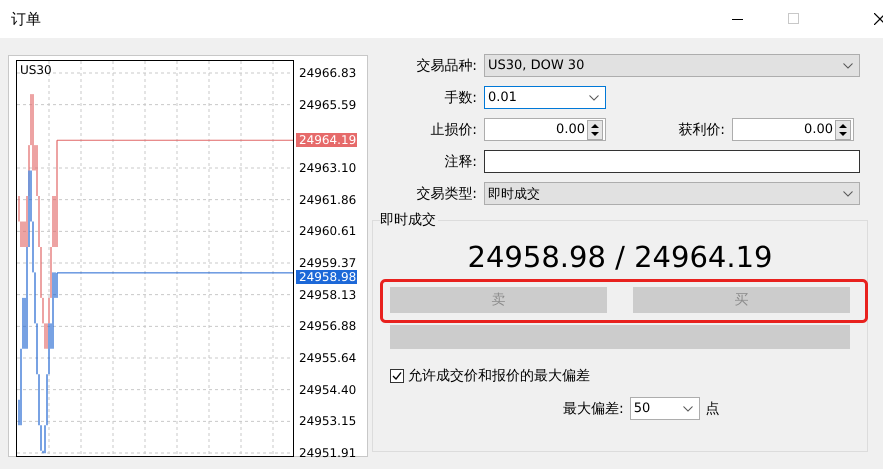  What do you see at coordinates (327, 168) in the screenshot?
I see `price-axis-label: 24963.10` at bounding box center [327, 168].